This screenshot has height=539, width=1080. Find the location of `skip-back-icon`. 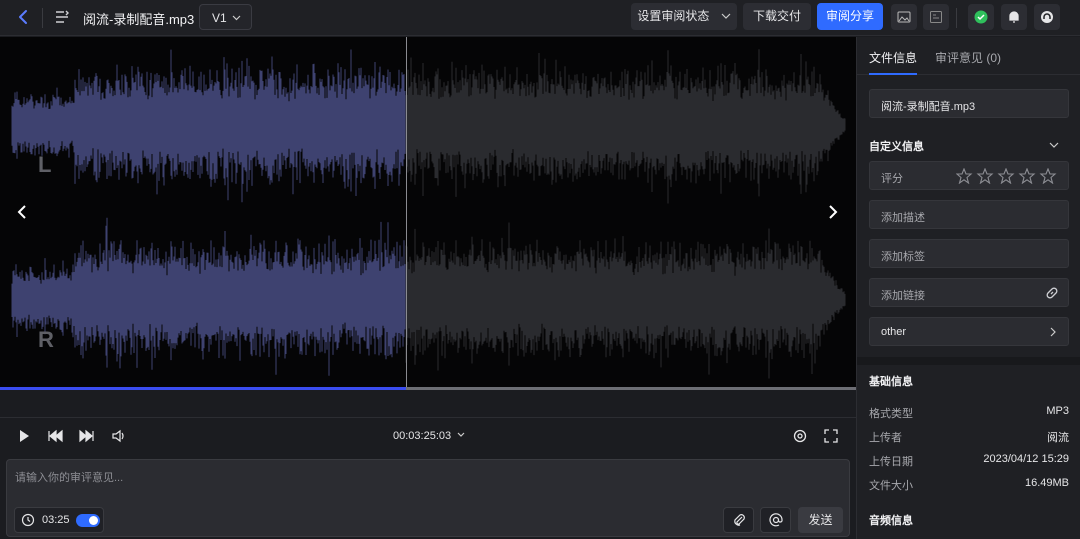

skip-back-icon is located at coordinates (55, 436).